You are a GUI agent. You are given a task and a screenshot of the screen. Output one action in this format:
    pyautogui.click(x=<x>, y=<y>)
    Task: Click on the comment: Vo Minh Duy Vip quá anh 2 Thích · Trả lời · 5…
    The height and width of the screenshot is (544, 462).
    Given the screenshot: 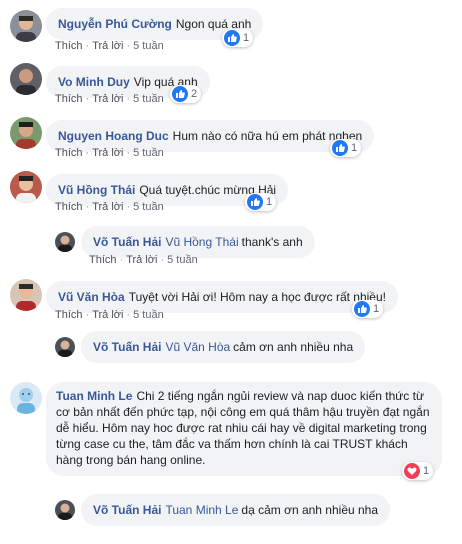 What is the action you would take?
    pyautogui.click(x=231, y=87)
    